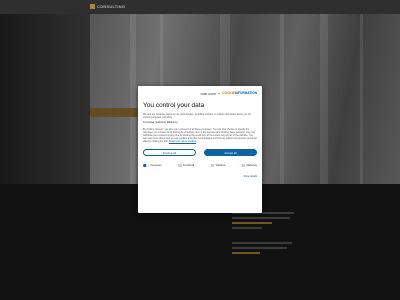 The height and width of the screenshot is (300, 400). I want to click on dialog-purposes: Functional, Statistical, Marketing, so click(160, 122).